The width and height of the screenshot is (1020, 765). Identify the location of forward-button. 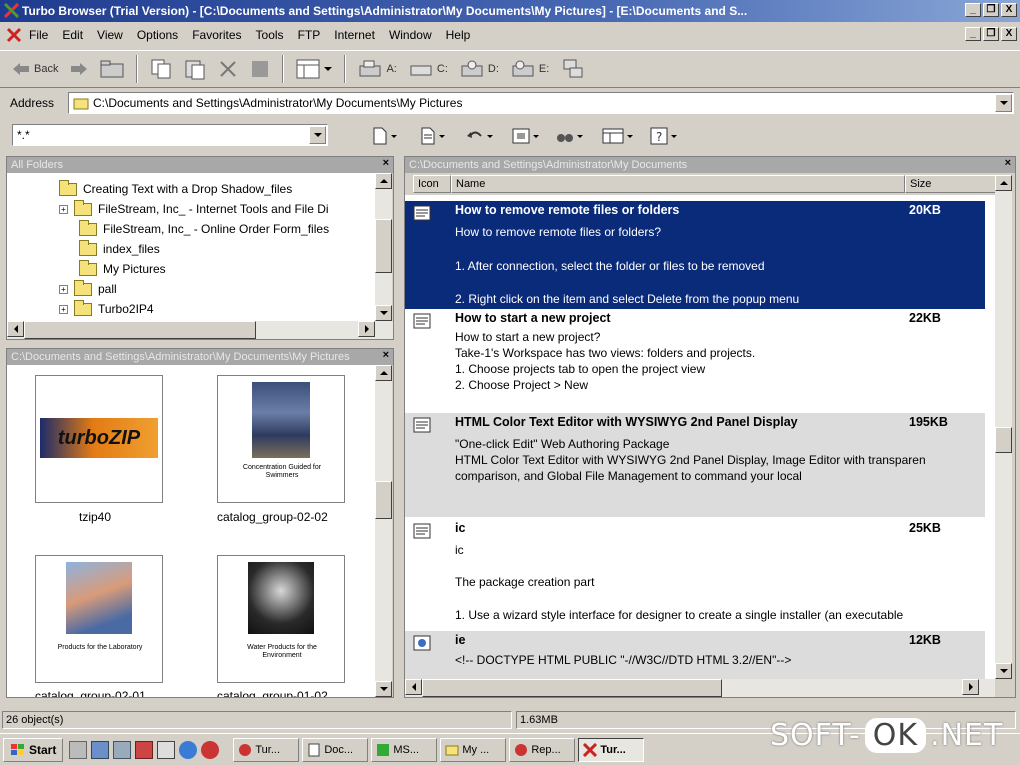
(79, 69).